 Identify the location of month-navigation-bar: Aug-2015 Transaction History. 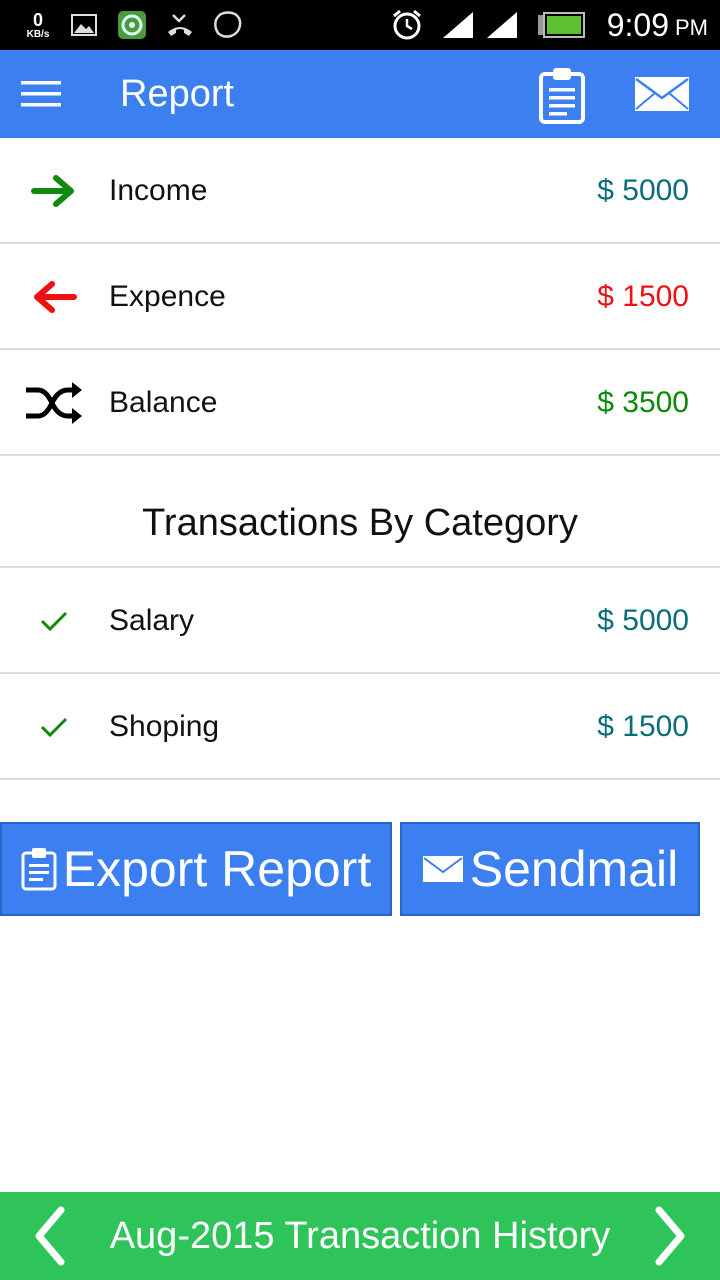
(360, 1236).